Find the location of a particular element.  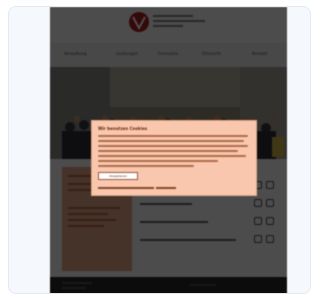

privacy-policy-link is located at coordinates (126, 188).